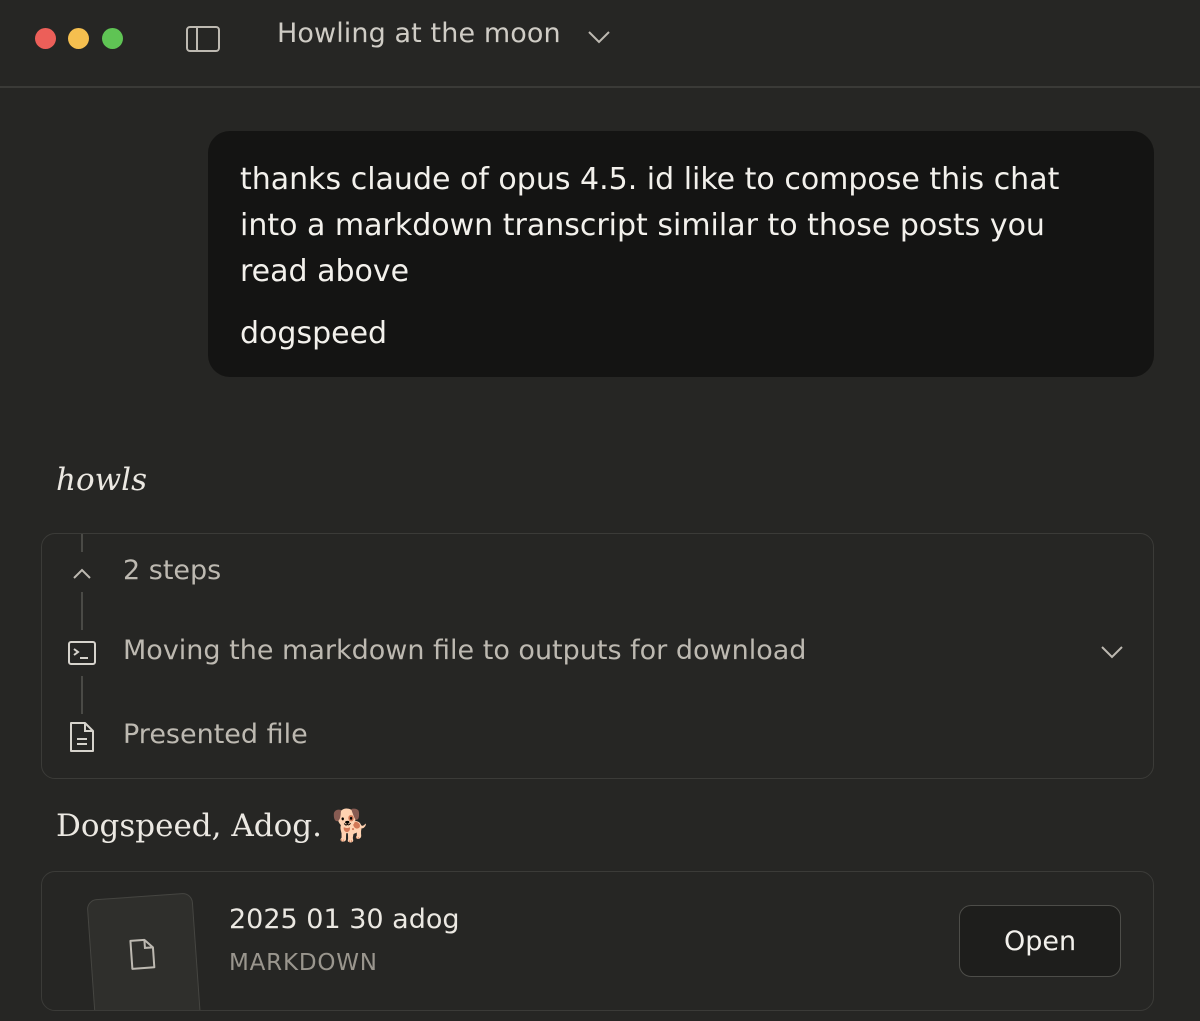 Image resolution: width=1200 pixels, height=1021 pixels. What do you see at coordinates (82, 736) in the screenshot?
I see `document-icon` at bounding box center [82, 736].